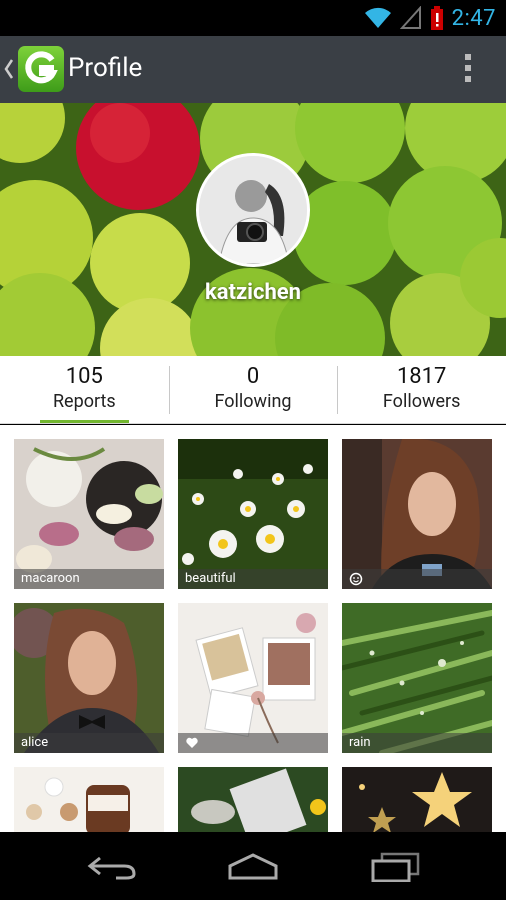  Describe the element at coordinates (421, 376) in the screenshot. I see `followers-count: 1817` at that location.